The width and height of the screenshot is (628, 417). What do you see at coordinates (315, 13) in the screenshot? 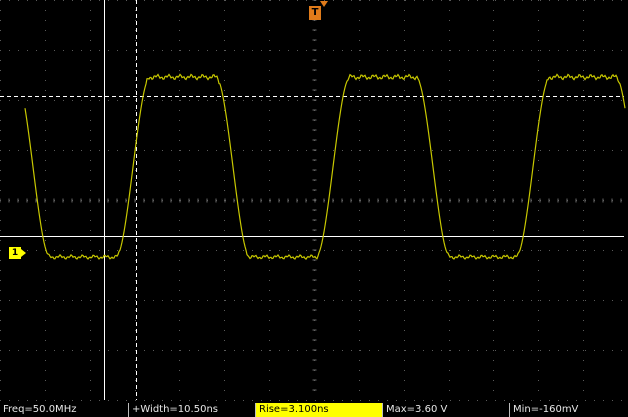
I see `trigger-position-marker: T` at bounding box center [315, 13].